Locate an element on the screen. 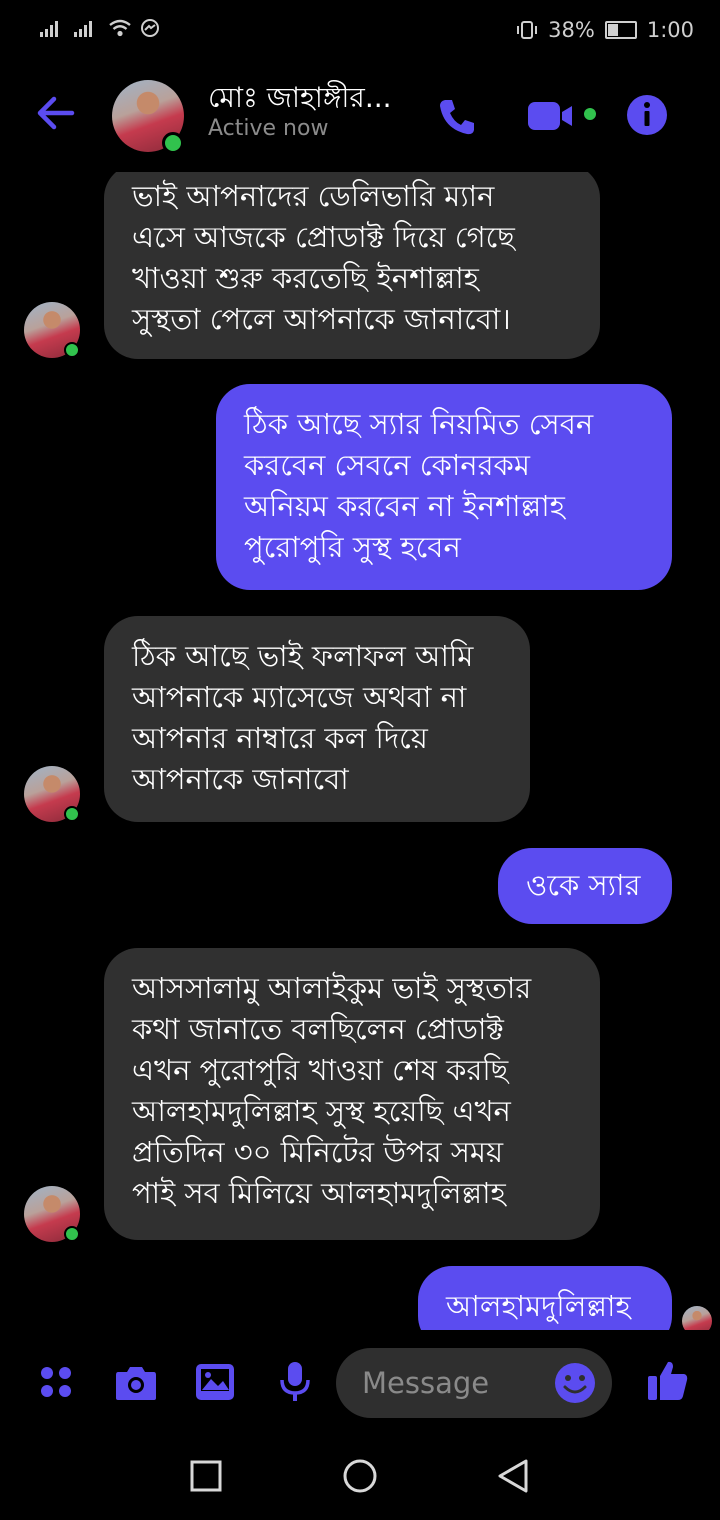 The width and height of the screenshot is (720, 1520). message-input: Message is located at coordinates (474, 1383).